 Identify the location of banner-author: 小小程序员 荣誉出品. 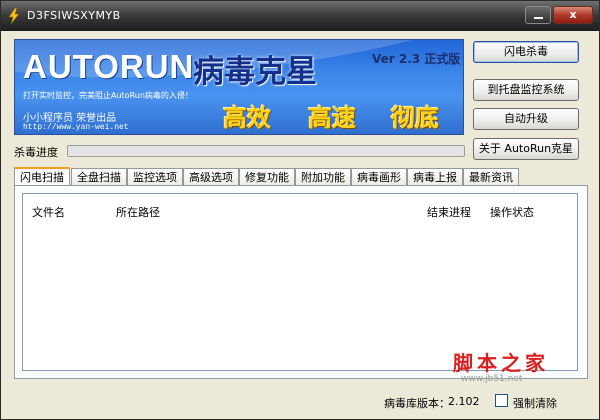
(70, 118).